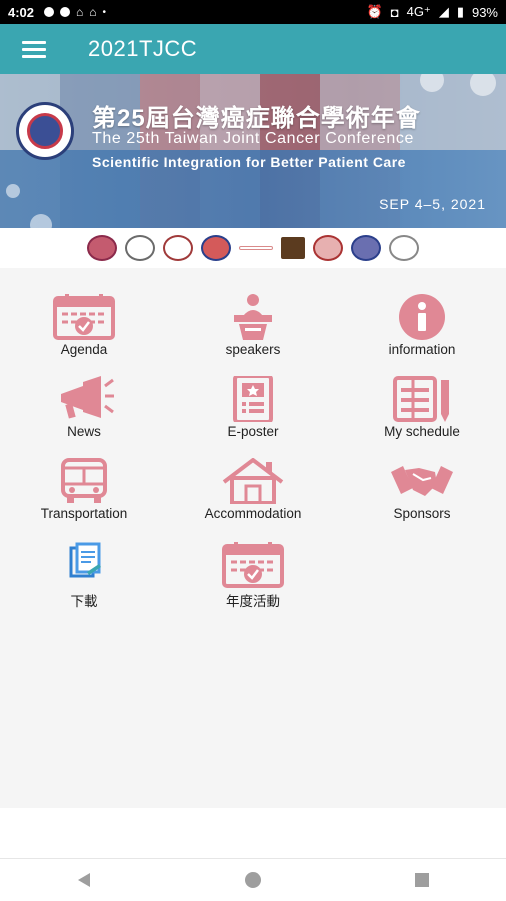 Image resolution: width=506 pixels, height=901 pixels. What do you see at coordinates (84, 431) in the screenshot?
I see `menu-item-label: News` at bounding box center [84, 431].